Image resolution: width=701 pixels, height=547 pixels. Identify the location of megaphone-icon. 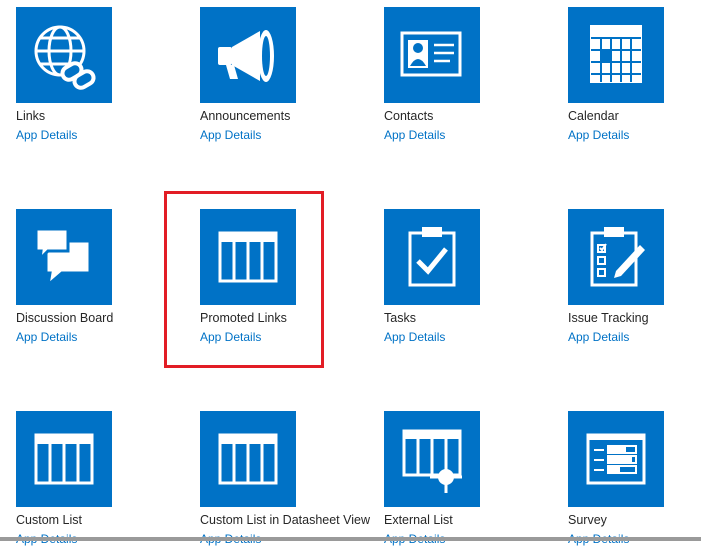
(248, 55).